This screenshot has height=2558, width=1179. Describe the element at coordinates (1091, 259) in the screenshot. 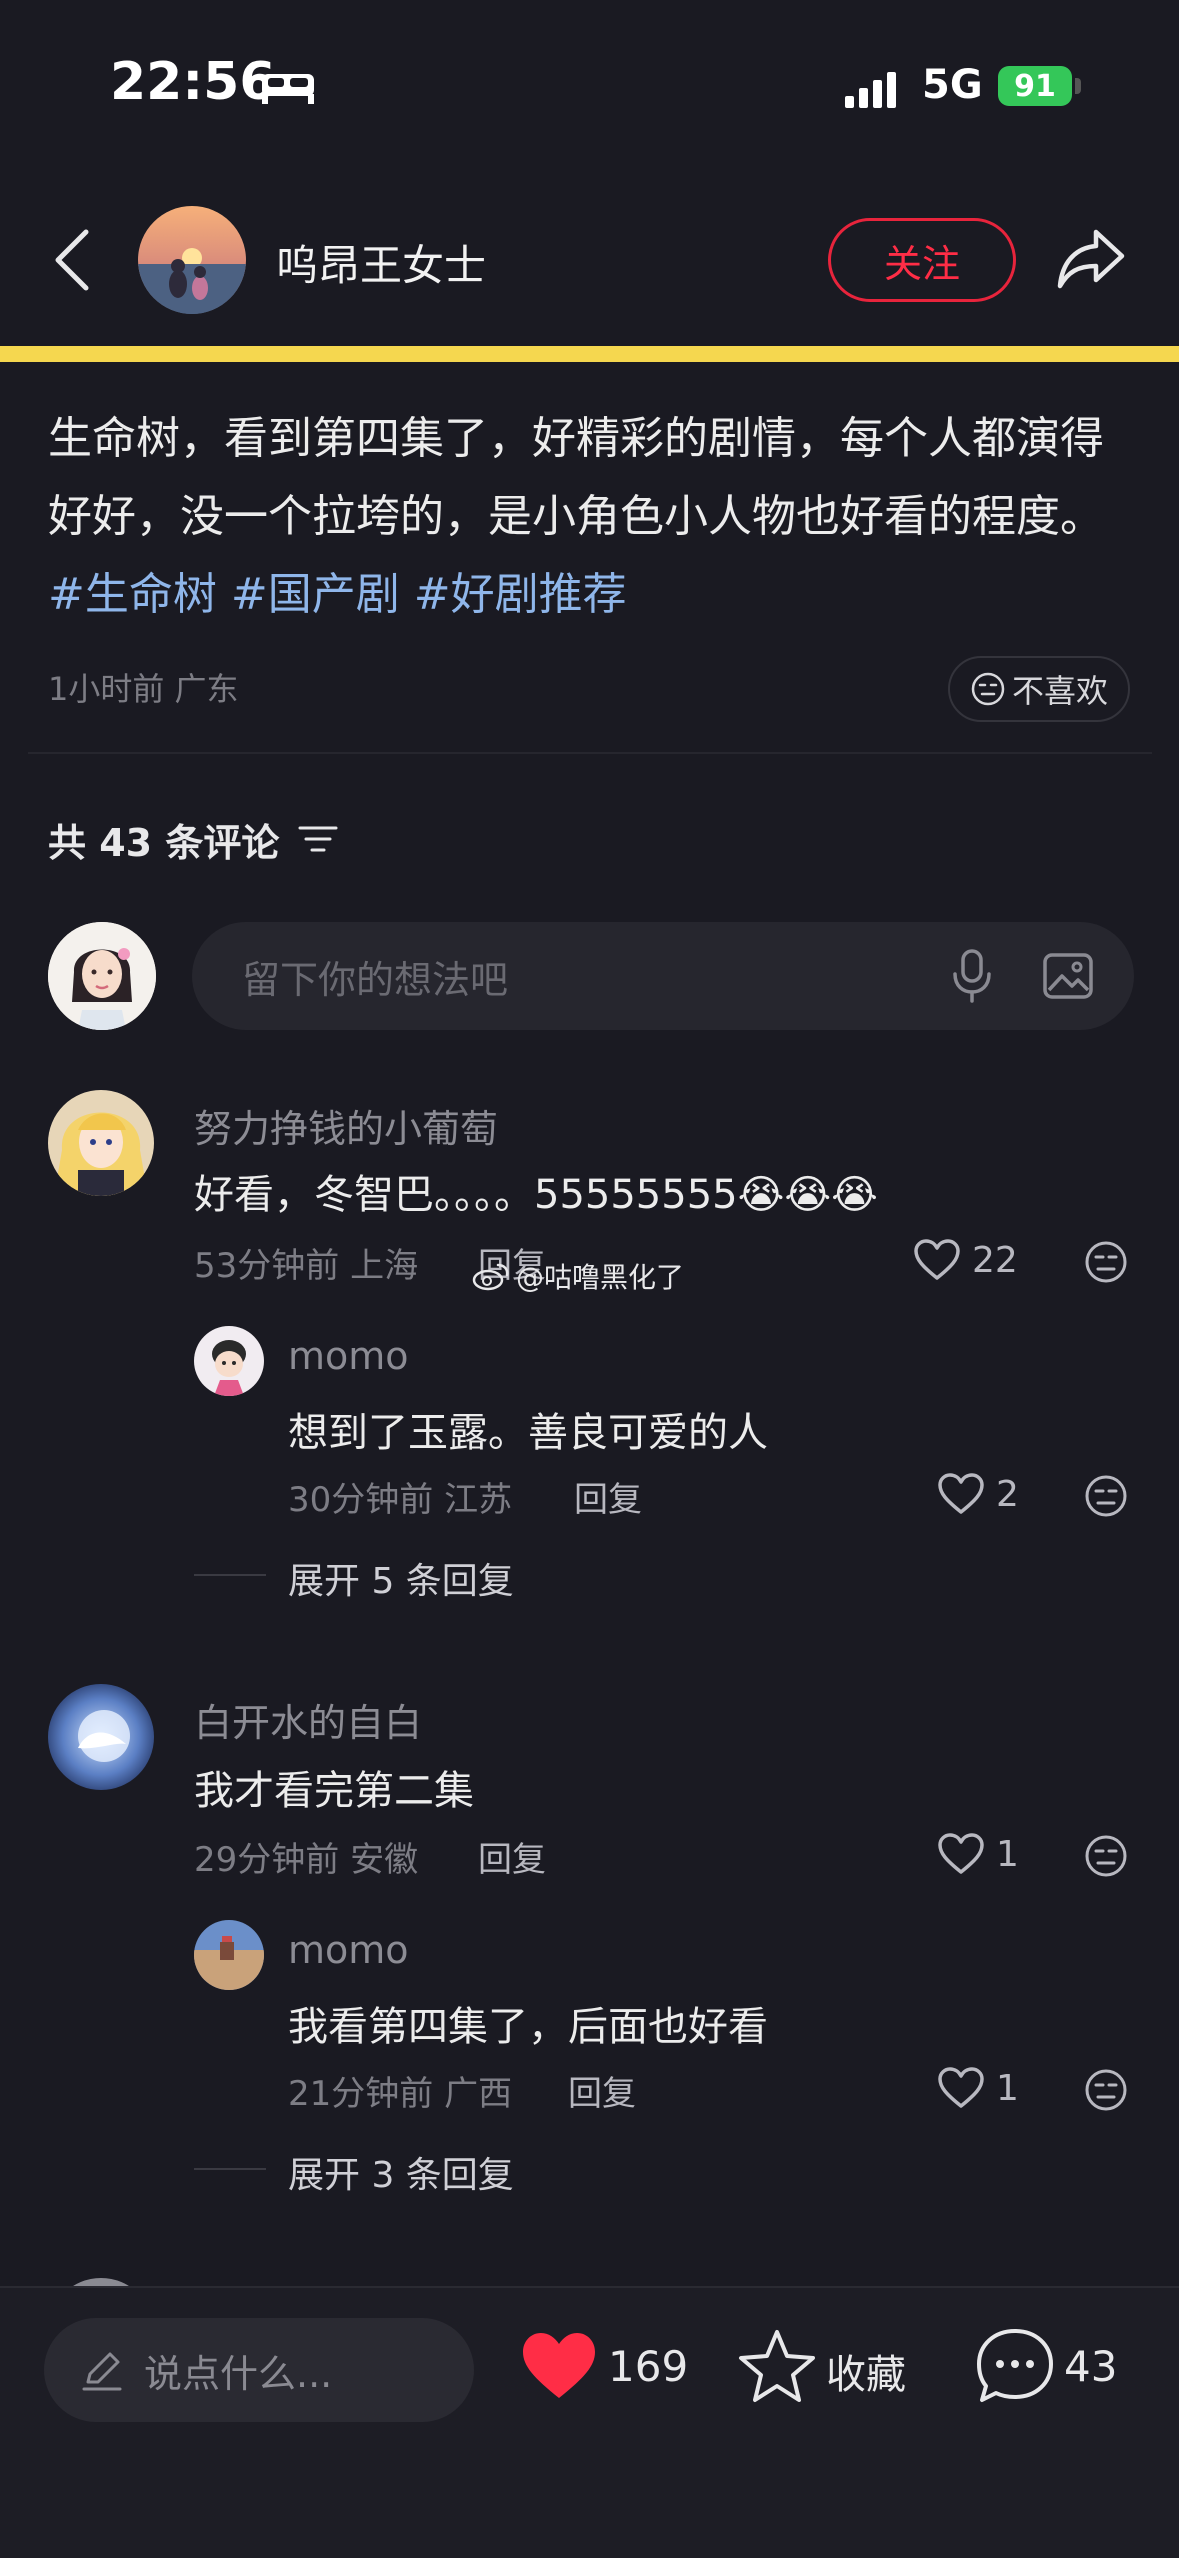

I see `share-icon` at that location.